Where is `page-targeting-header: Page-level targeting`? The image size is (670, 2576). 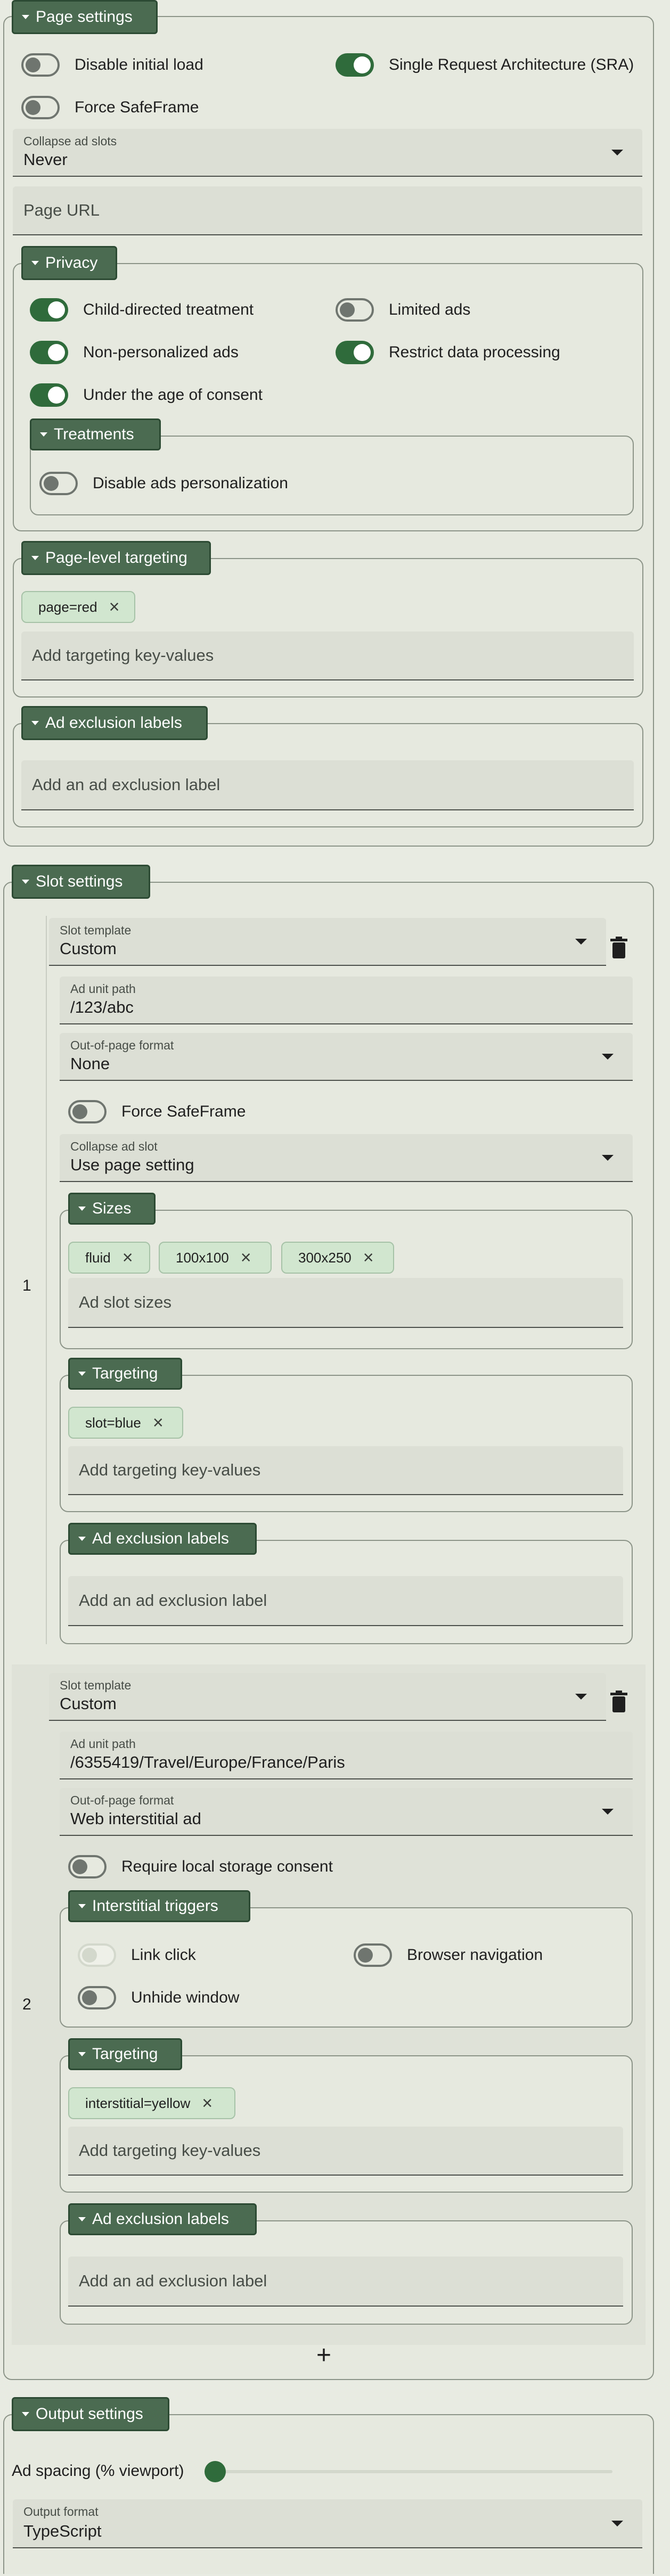 page-targeting-header: Page-level targeting is located at coordinates (116, 558).